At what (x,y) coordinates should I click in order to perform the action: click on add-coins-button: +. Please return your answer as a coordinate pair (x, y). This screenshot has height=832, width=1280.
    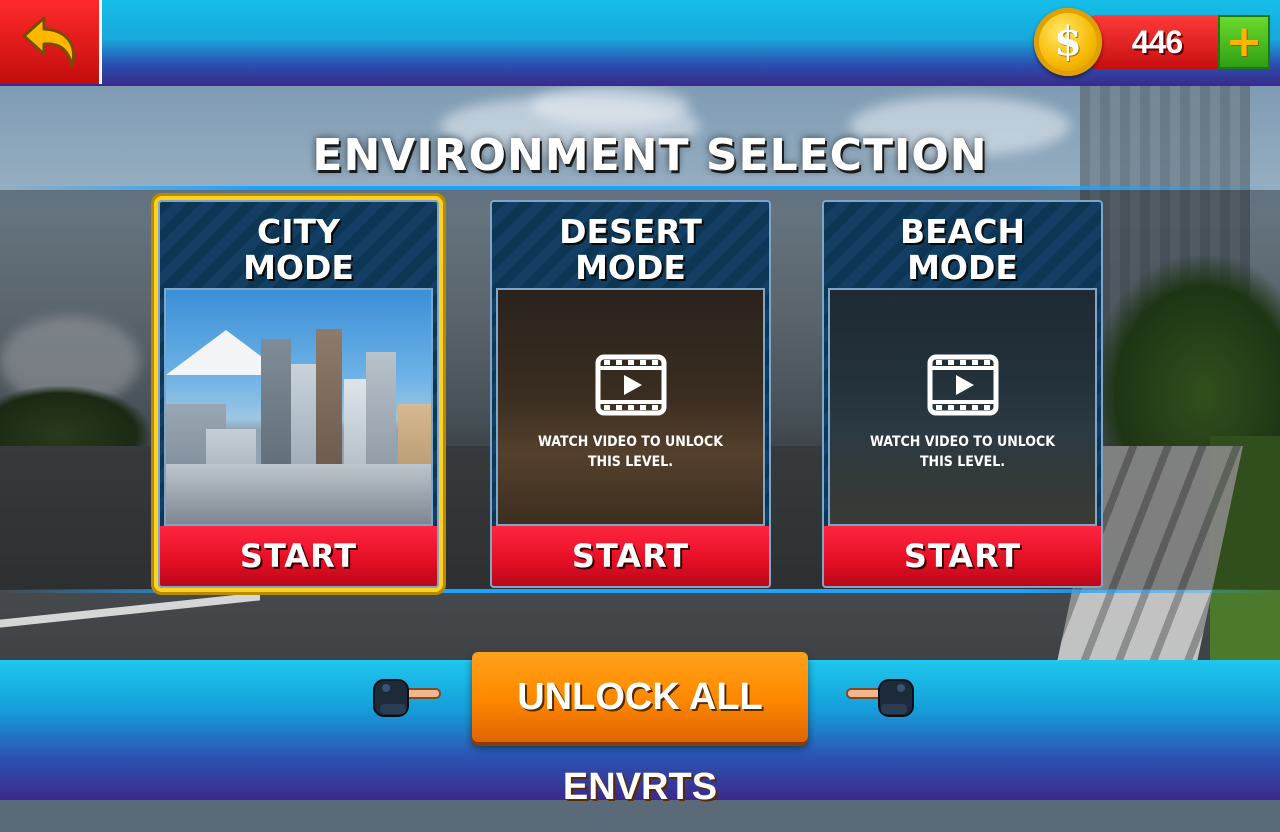
    Looking at the image, I should click on (1244, 42).